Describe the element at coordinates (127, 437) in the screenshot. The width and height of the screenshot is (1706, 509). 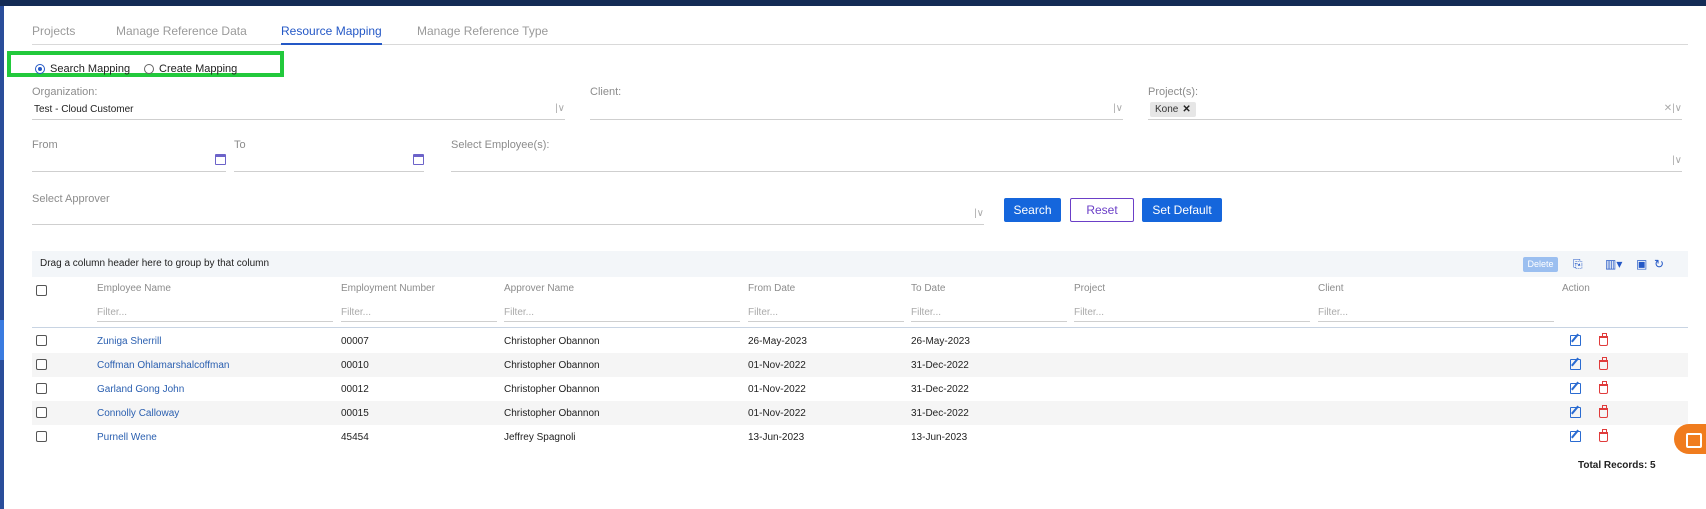
I see `employee-name-link: Purnell Wene` at that location.